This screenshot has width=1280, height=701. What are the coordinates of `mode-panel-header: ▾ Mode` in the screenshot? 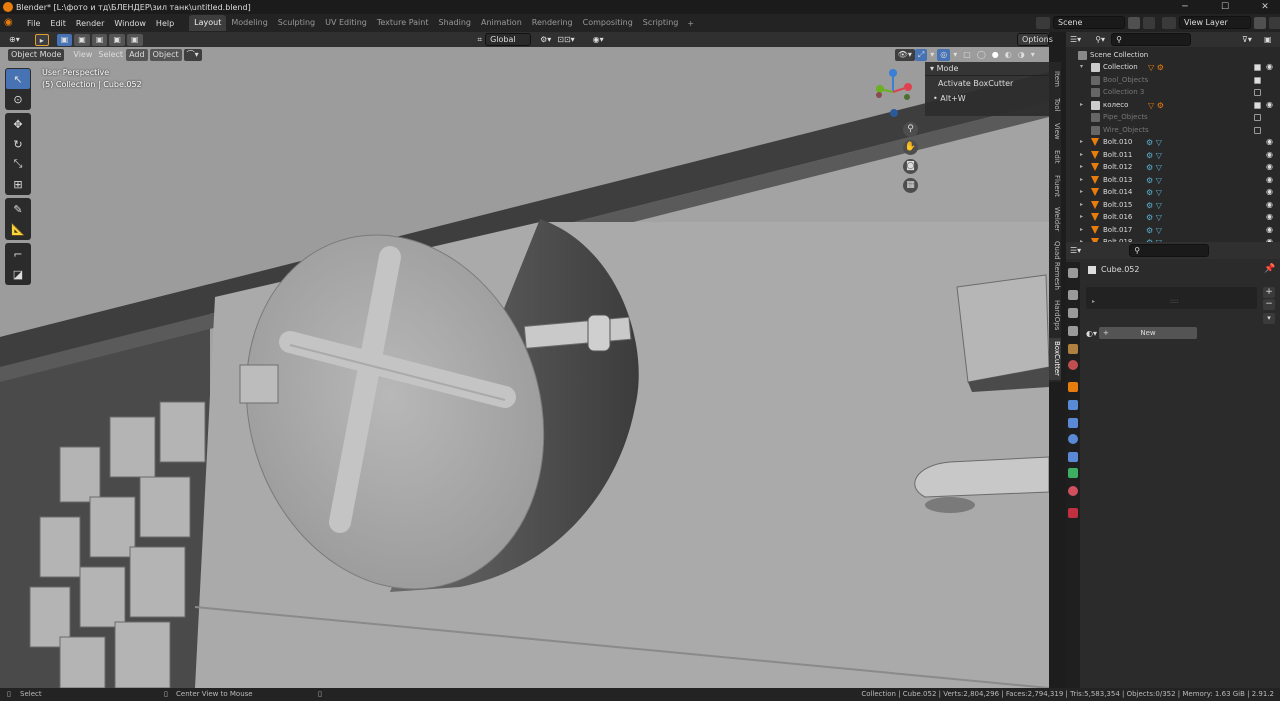 It's located at (987, 69).